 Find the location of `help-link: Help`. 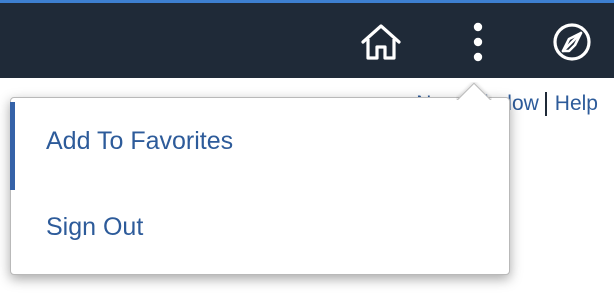

help-link: Help is located at coordinates (576, 104).